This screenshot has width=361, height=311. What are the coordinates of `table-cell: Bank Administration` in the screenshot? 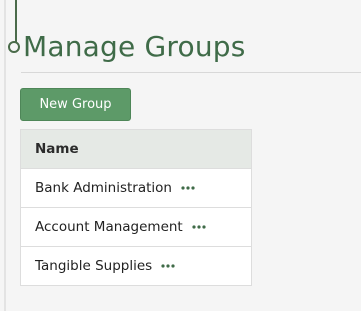 It's located at (136, 188).